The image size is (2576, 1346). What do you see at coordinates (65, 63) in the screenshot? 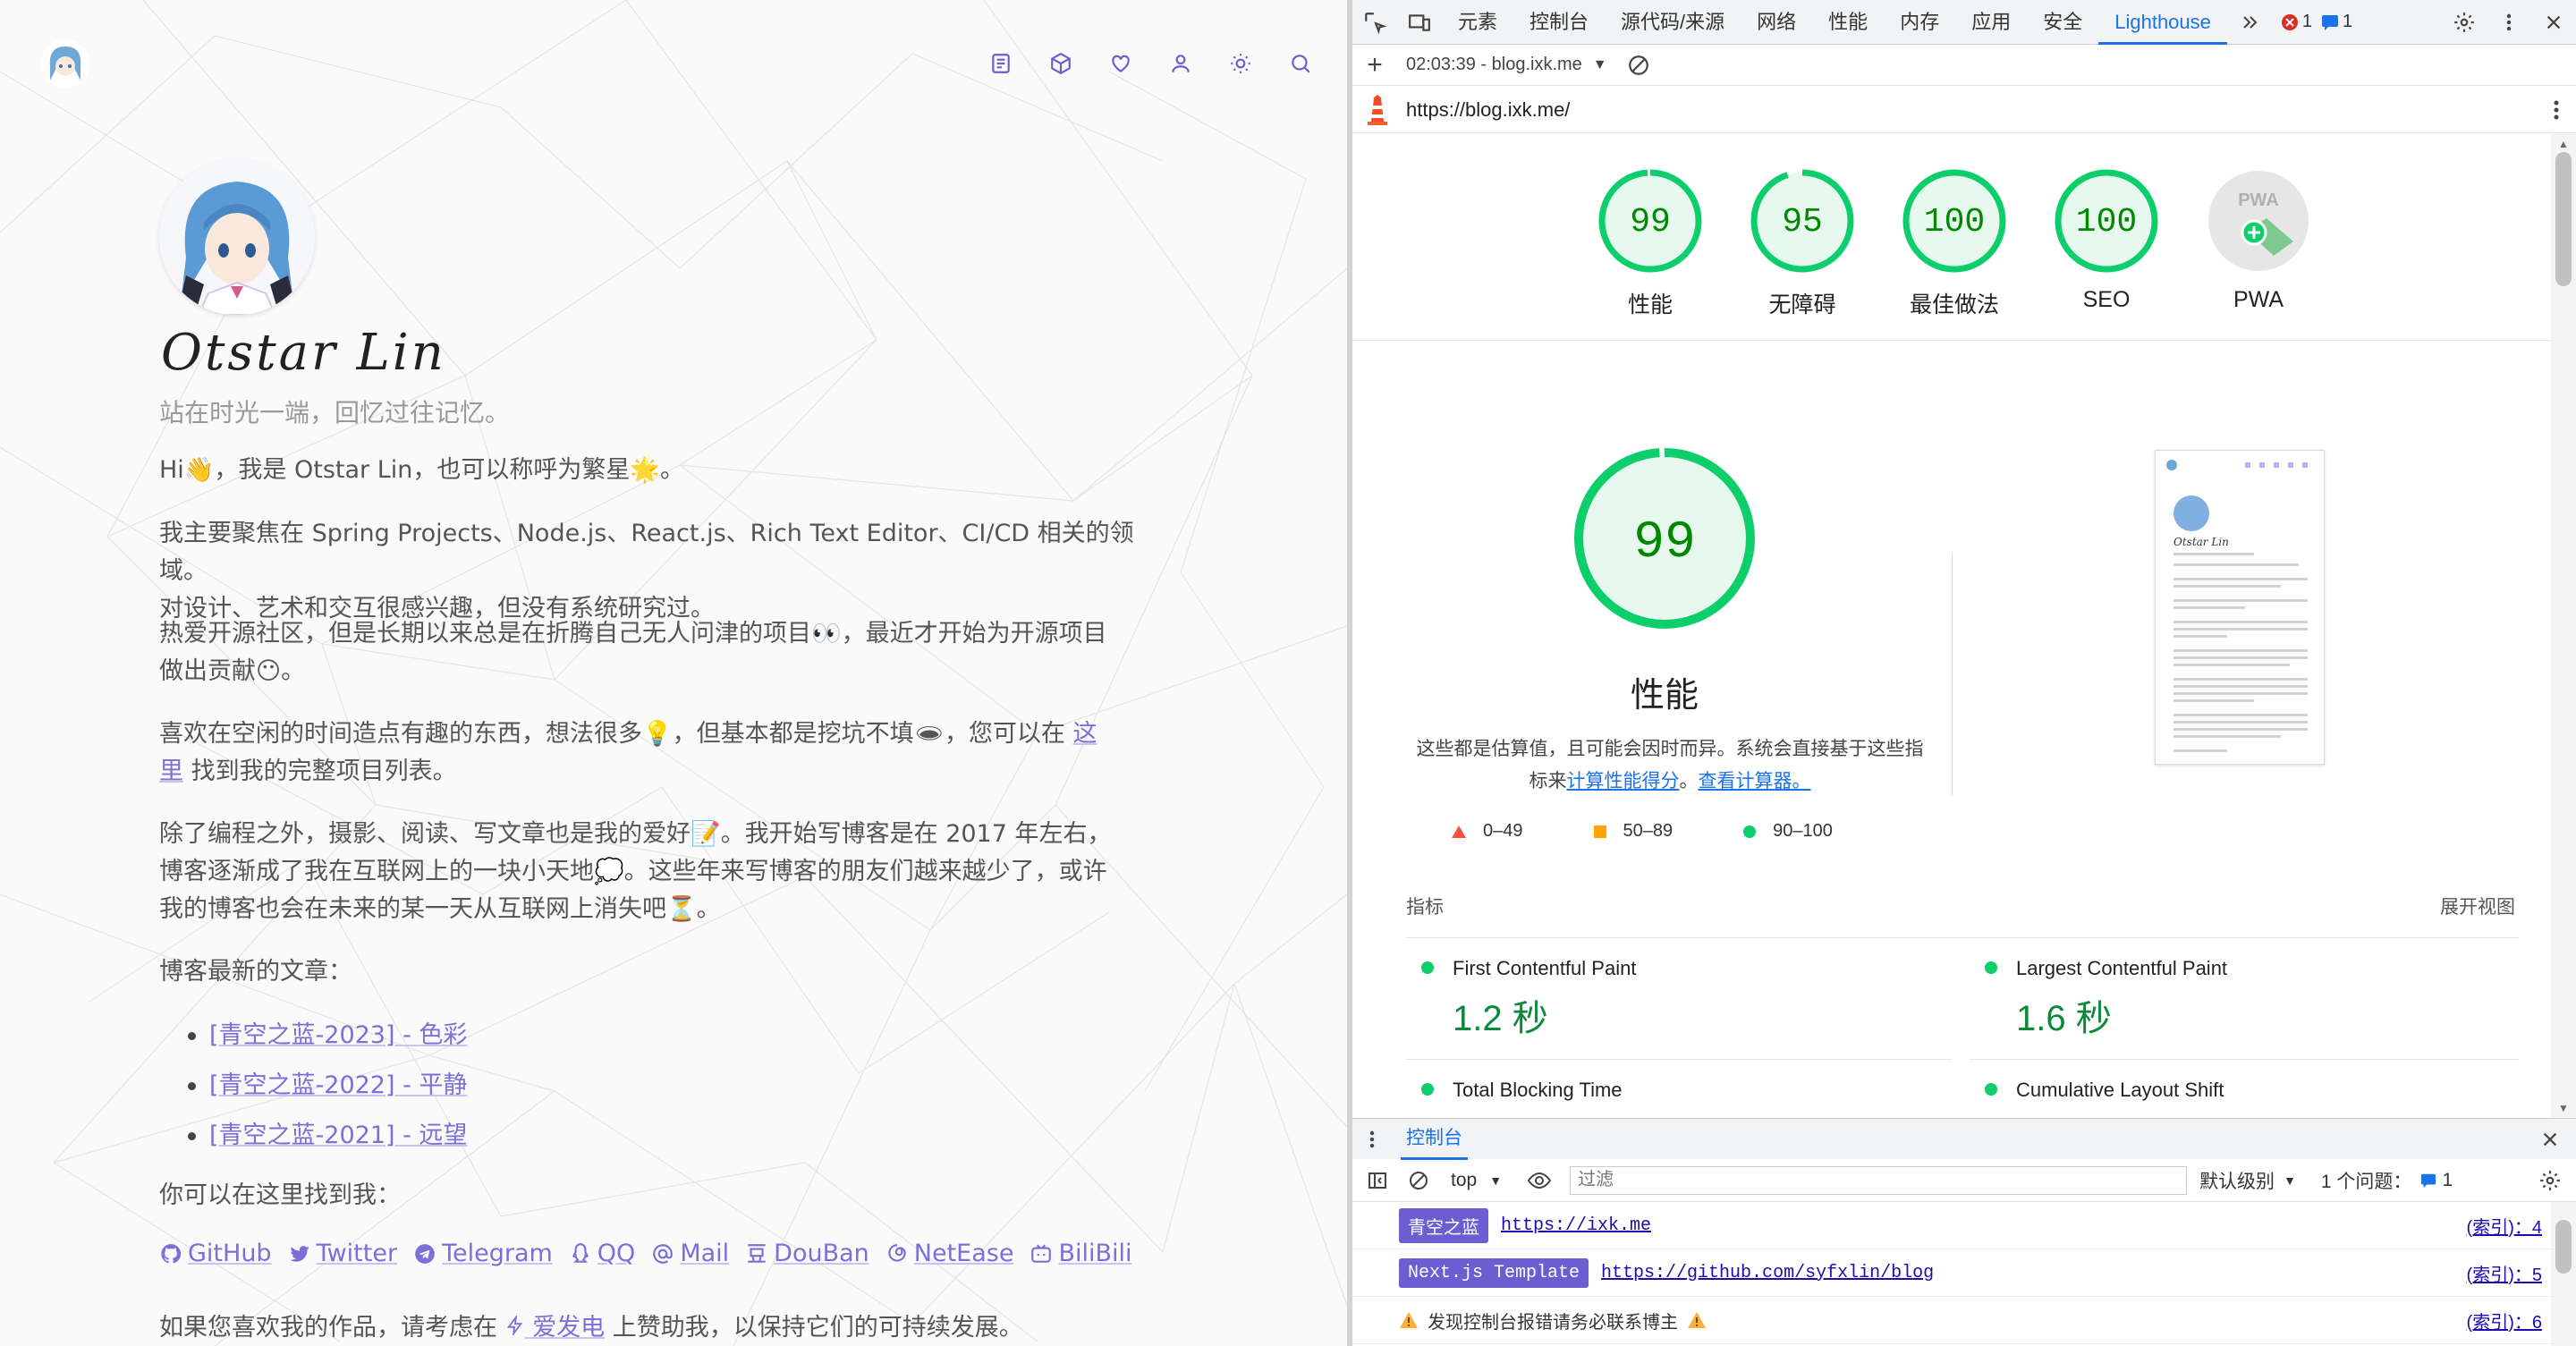
I see `site-logo` at bounding box center [65, 63].